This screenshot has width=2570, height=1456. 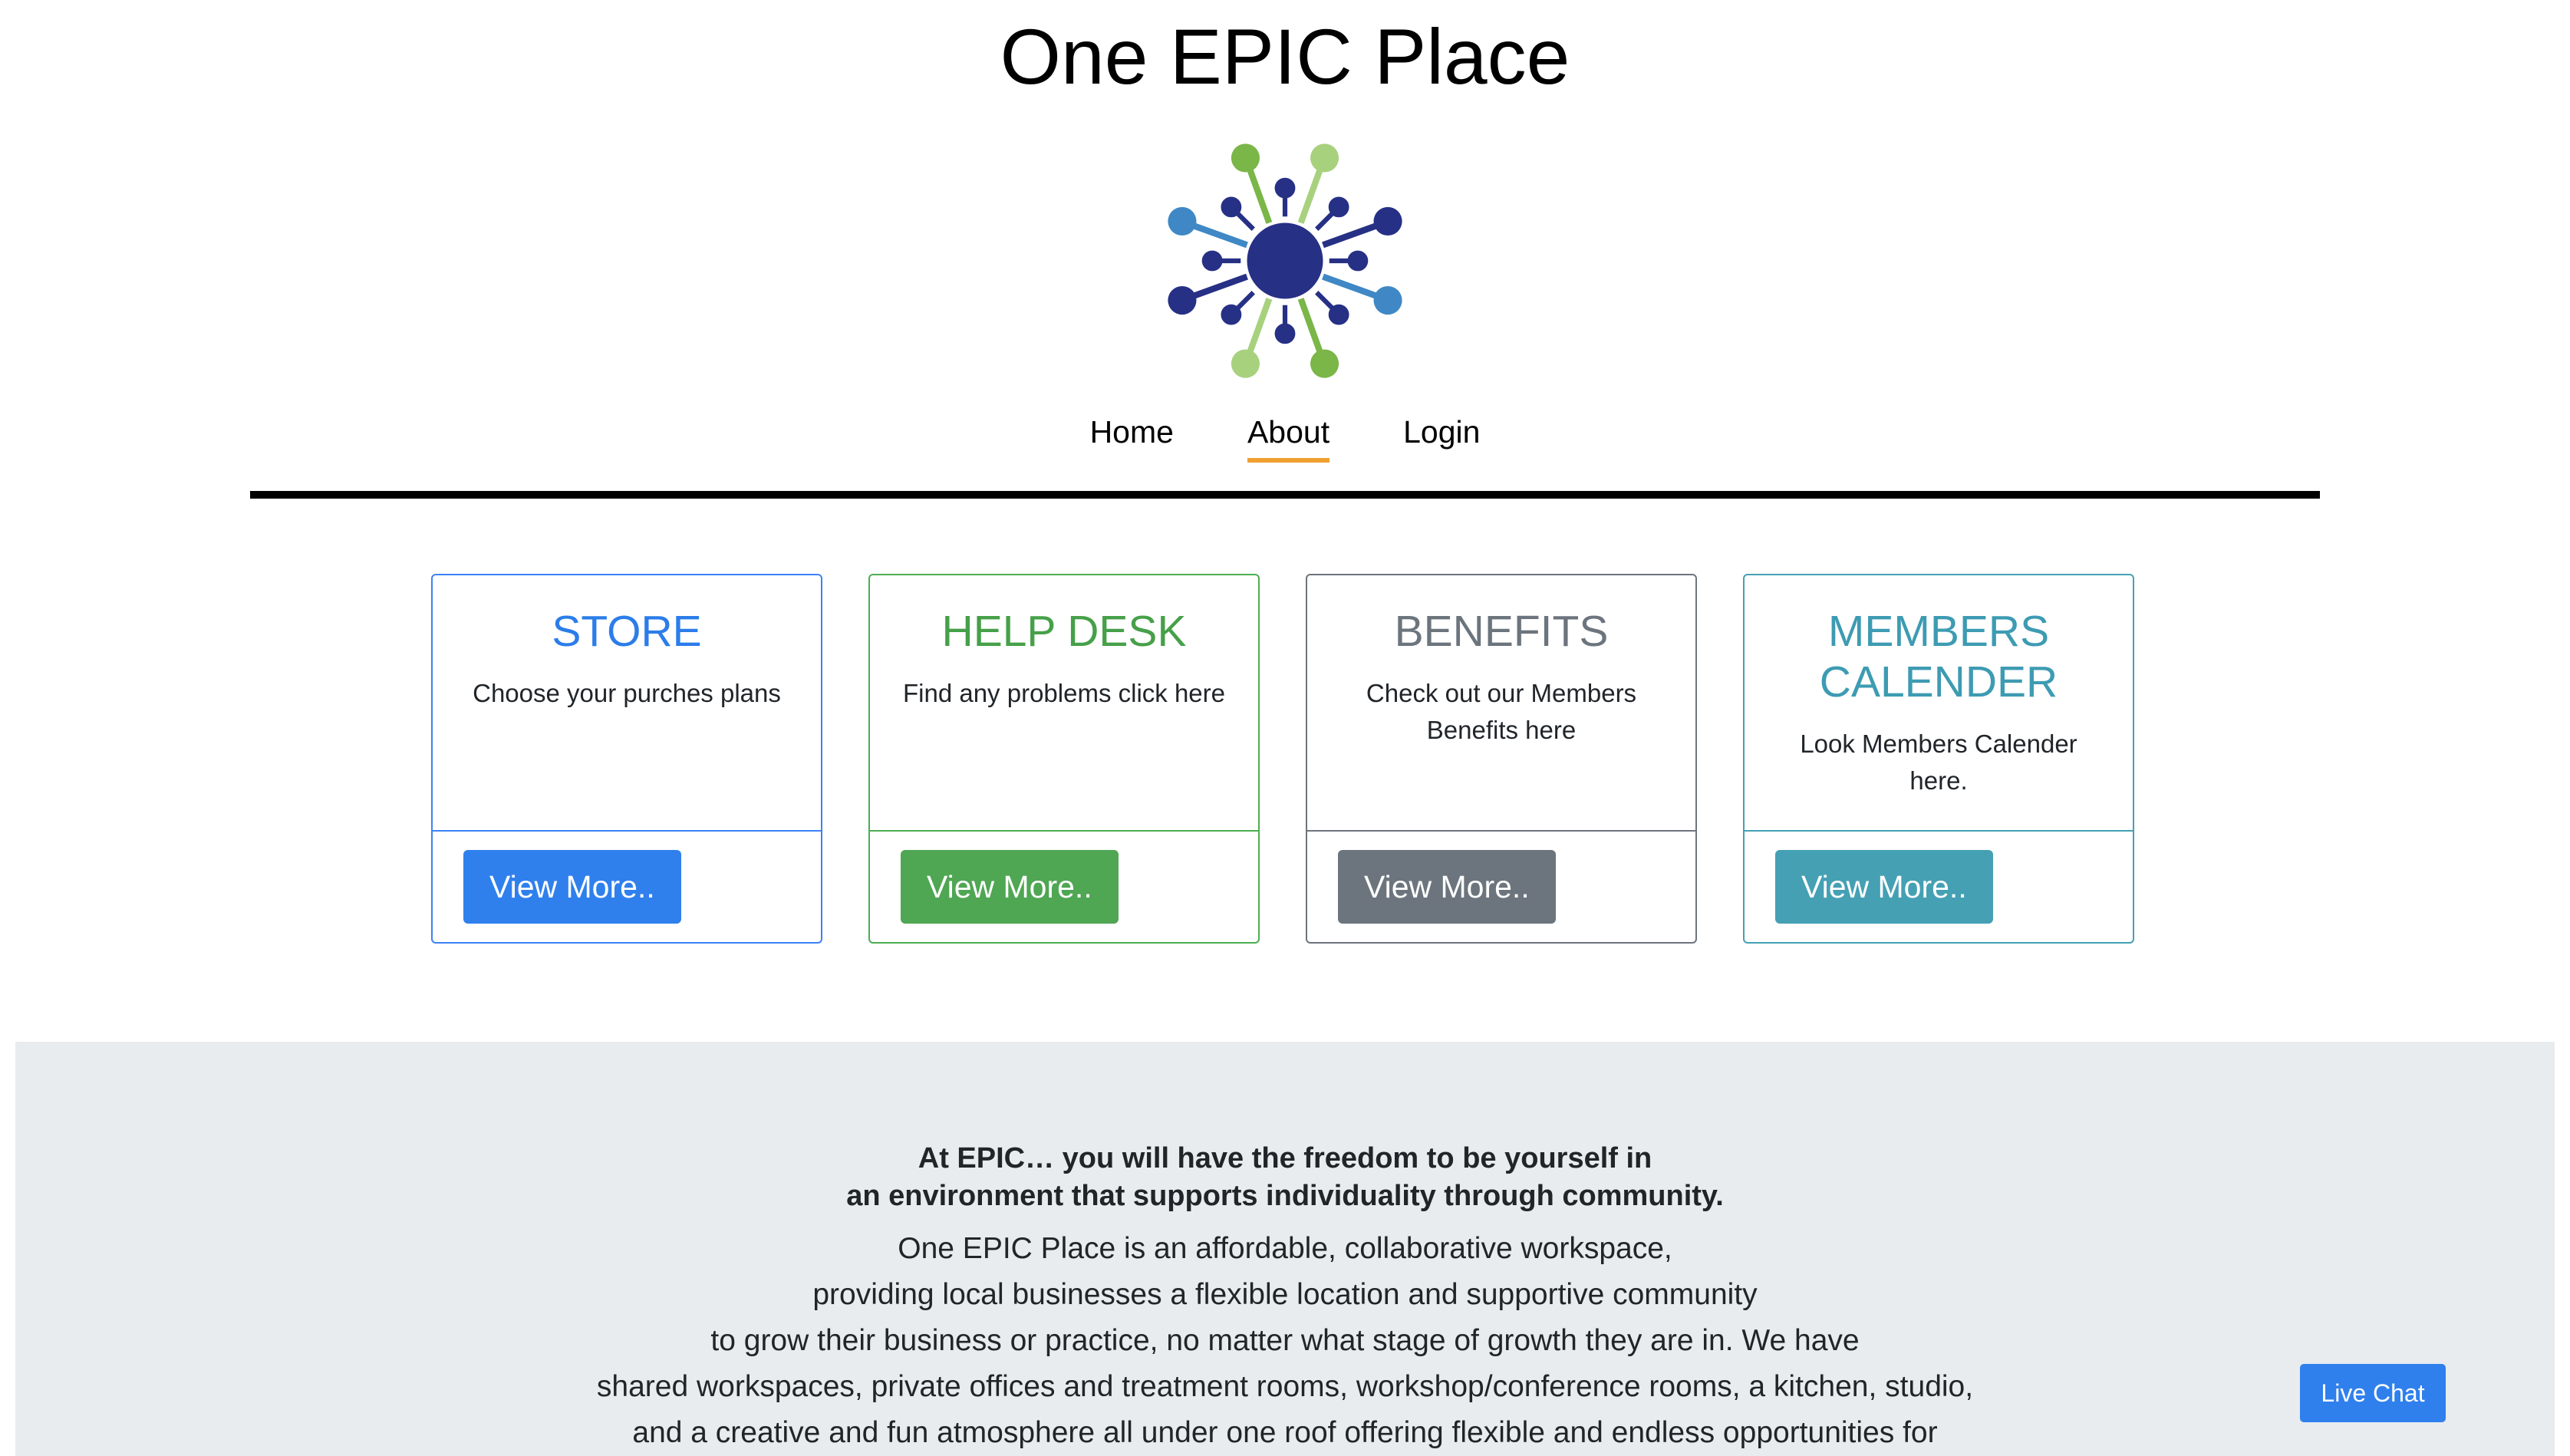 I want to click on members-calender-card-title: MEMBERS CALENDER, so click(x=1939, y=656).